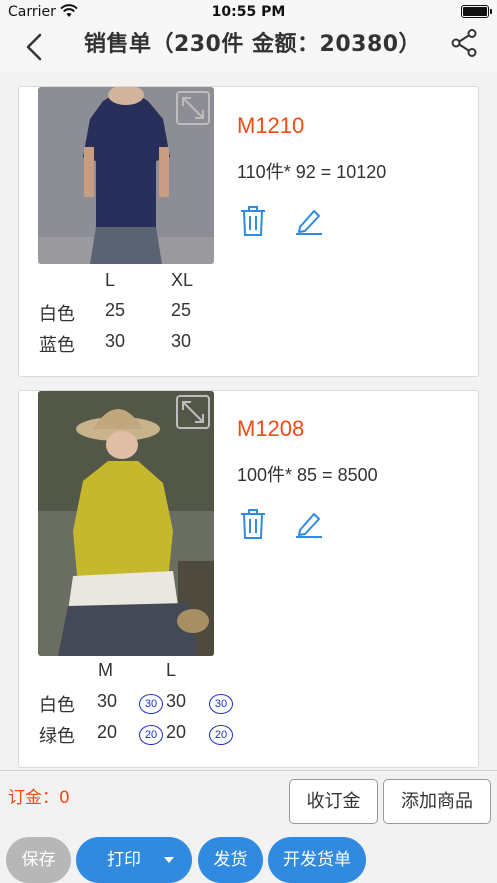  Describe the element at coordinates (437, 801) in the screenshot. I see `add-product-button: 添加商品` at that location.